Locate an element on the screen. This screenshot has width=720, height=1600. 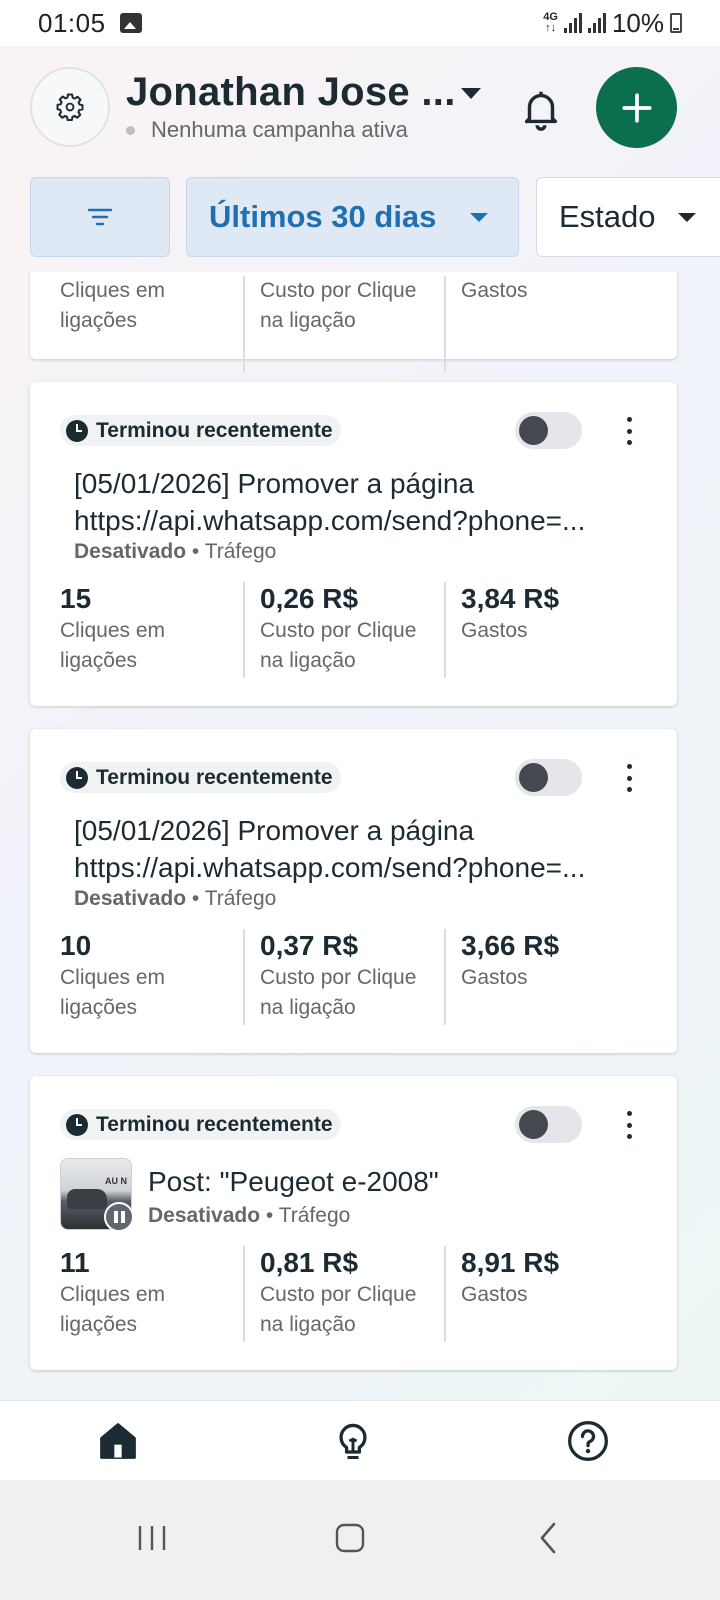
campaign-title: Post: "Peugeot e-2008" is located at coordinates (388, 1182).